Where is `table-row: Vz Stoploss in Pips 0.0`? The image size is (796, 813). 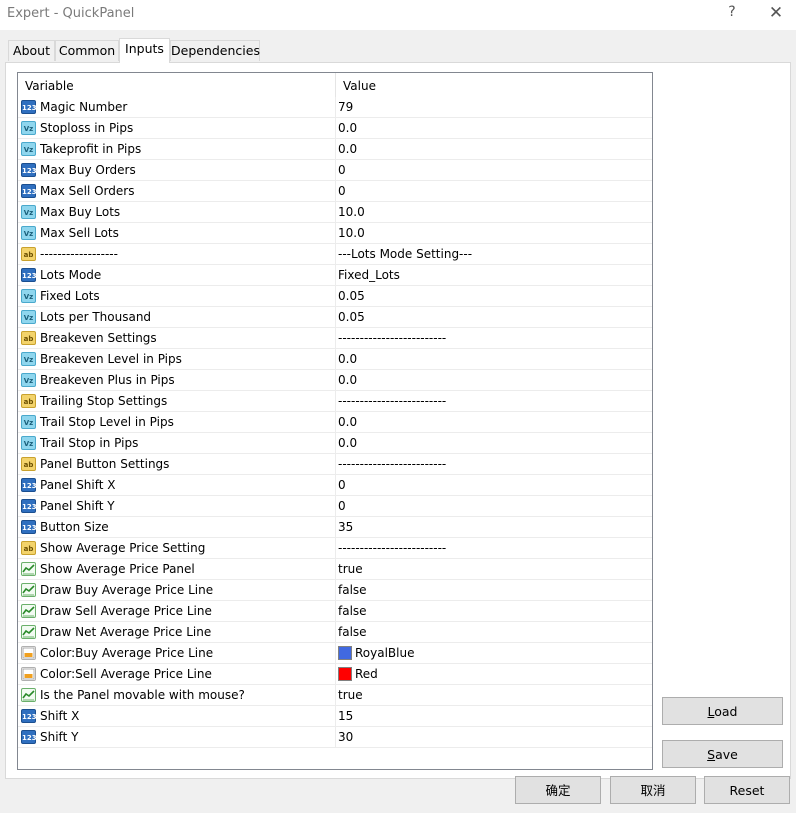 table-row: Vz Stoploss in Pips 0.0 is located at coordinates (335, 128).